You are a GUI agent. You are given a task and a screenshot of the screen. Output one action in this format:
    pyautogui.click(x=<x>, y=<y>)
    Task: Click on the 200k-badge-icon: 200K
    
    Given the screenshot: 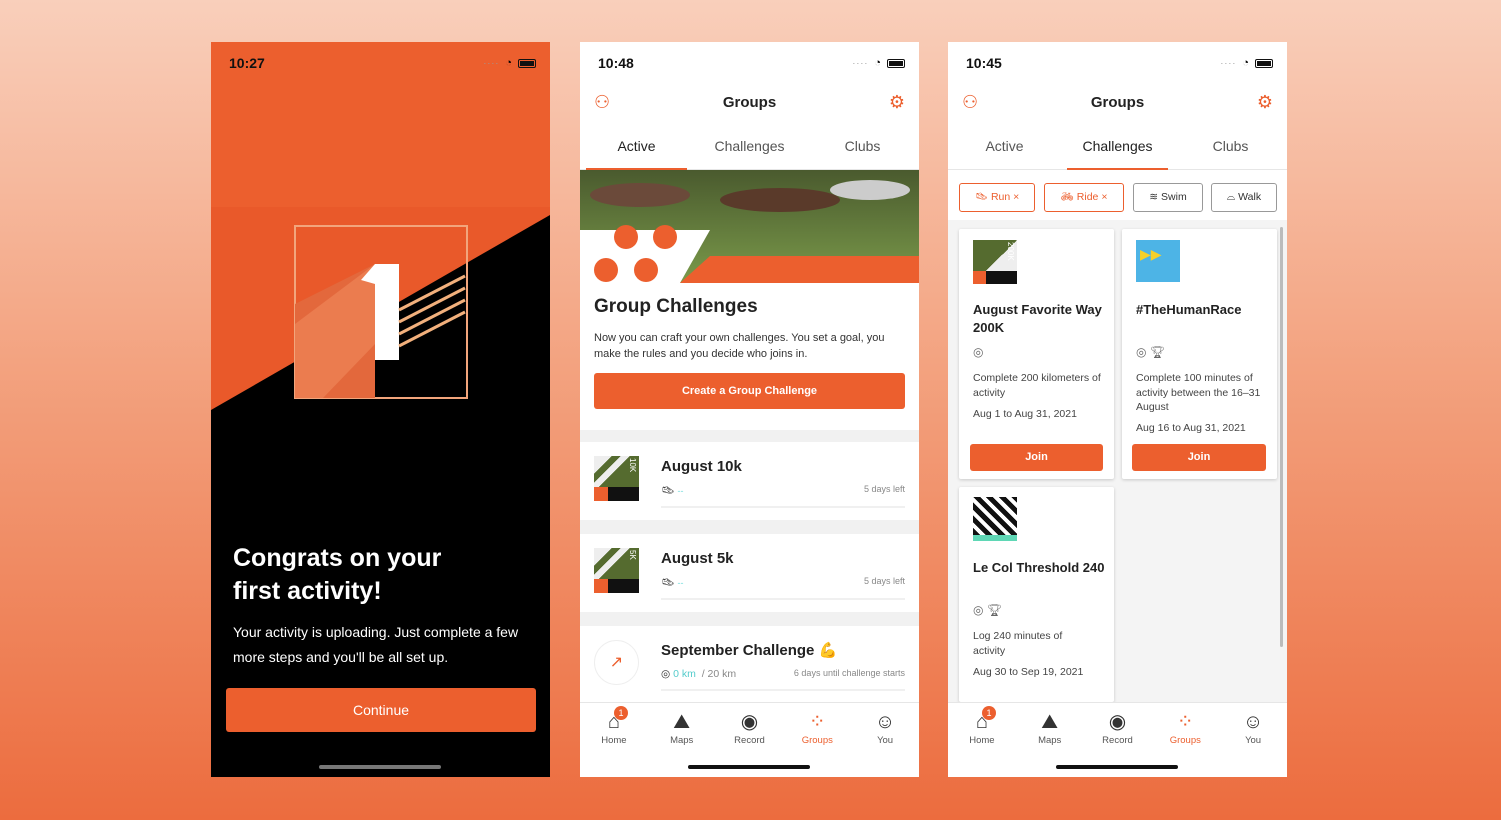 What is the action you would take?
    pyautogui.click(x=995, y=262)
    